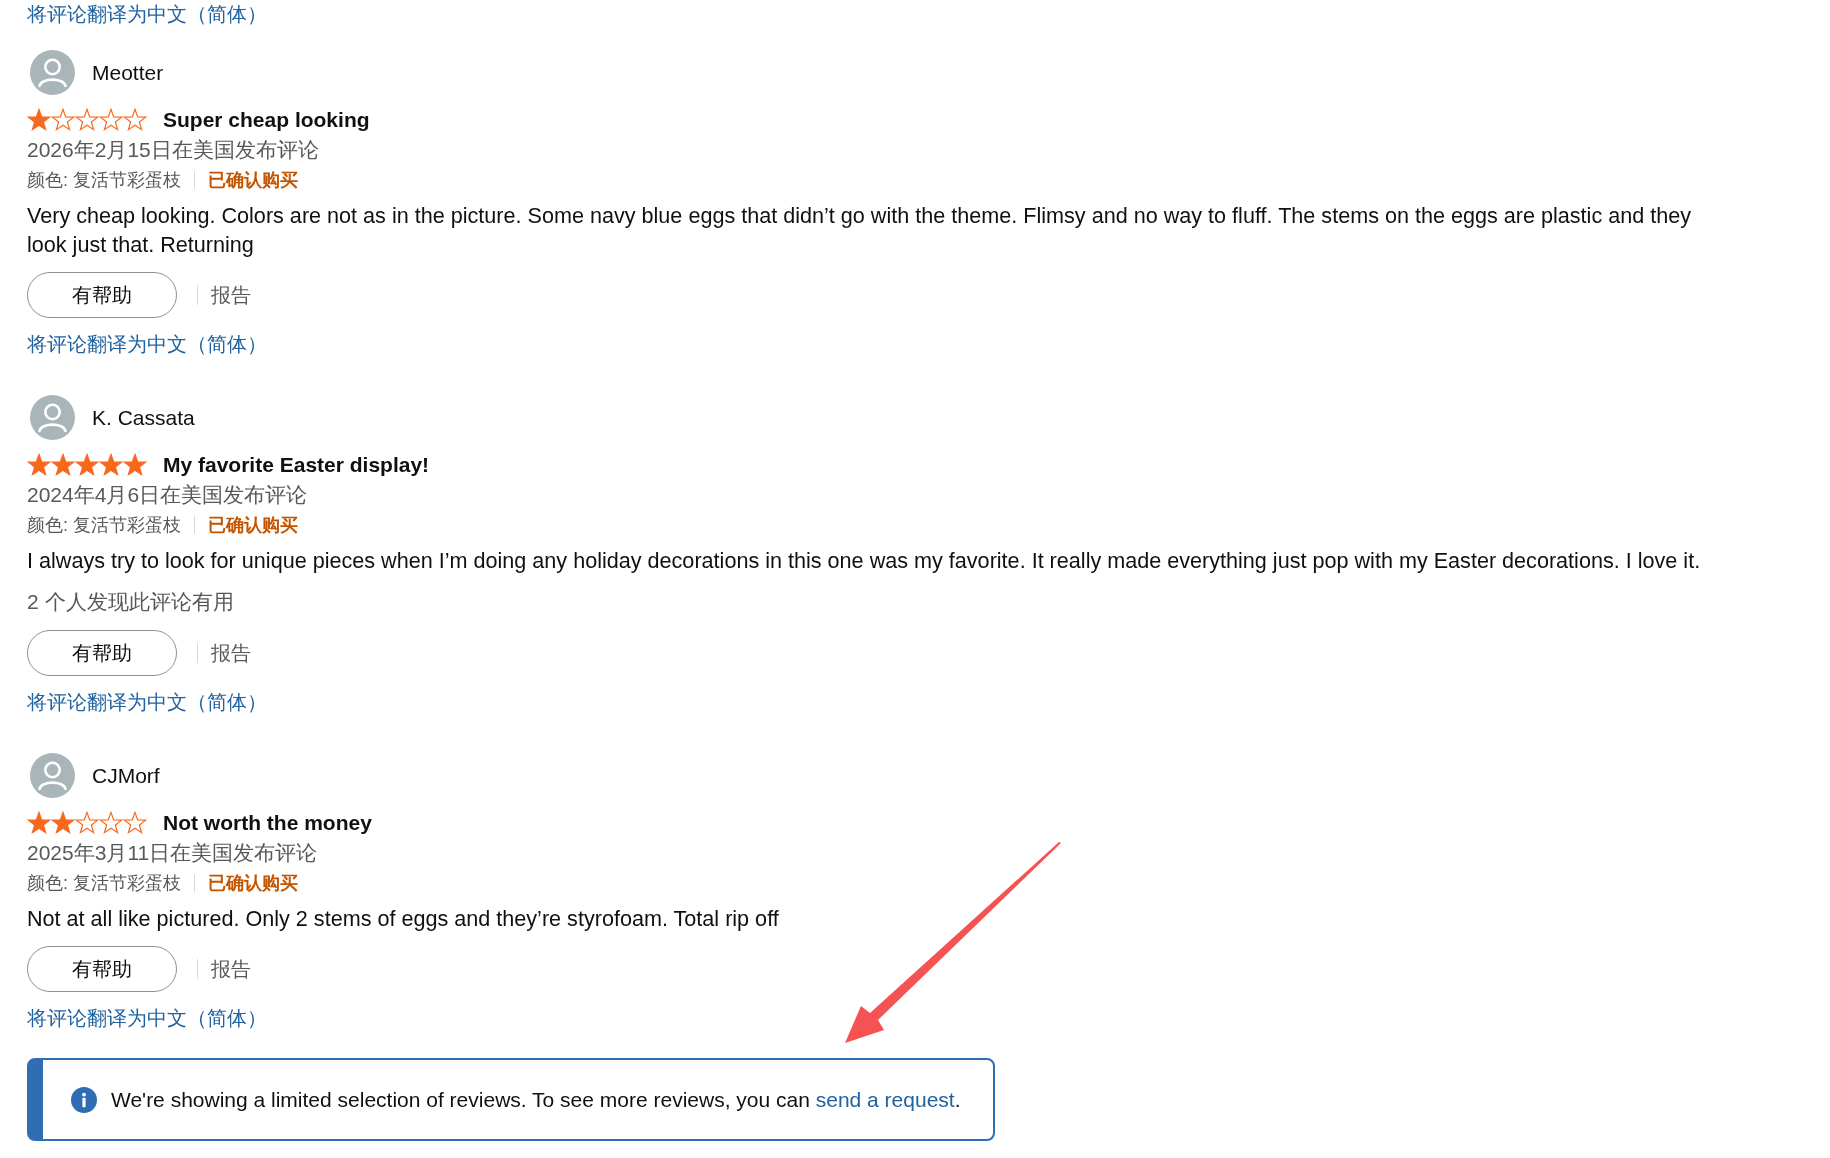 The height and width of the screenshot is (1158, 1830). I want to click on info-icon, so click(84, 1099).